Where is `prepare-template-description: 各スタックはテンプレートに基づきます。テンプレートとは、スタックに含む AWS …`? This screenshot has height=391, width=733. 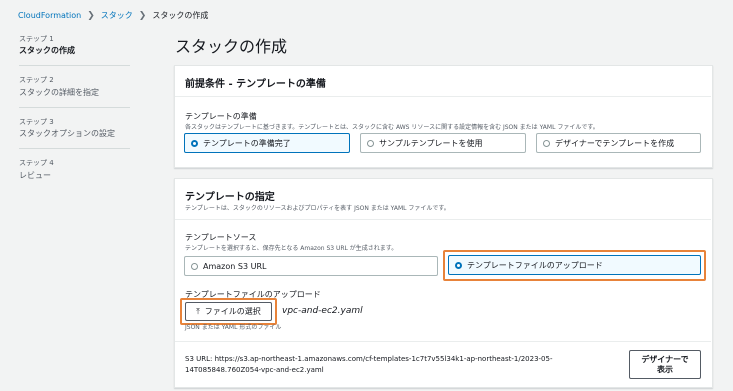 prepare-template-description: 各スタックはテンプレートに基づきます。テンプレートとは、スタックに含む AWS … is located at coordinates (392, 127).